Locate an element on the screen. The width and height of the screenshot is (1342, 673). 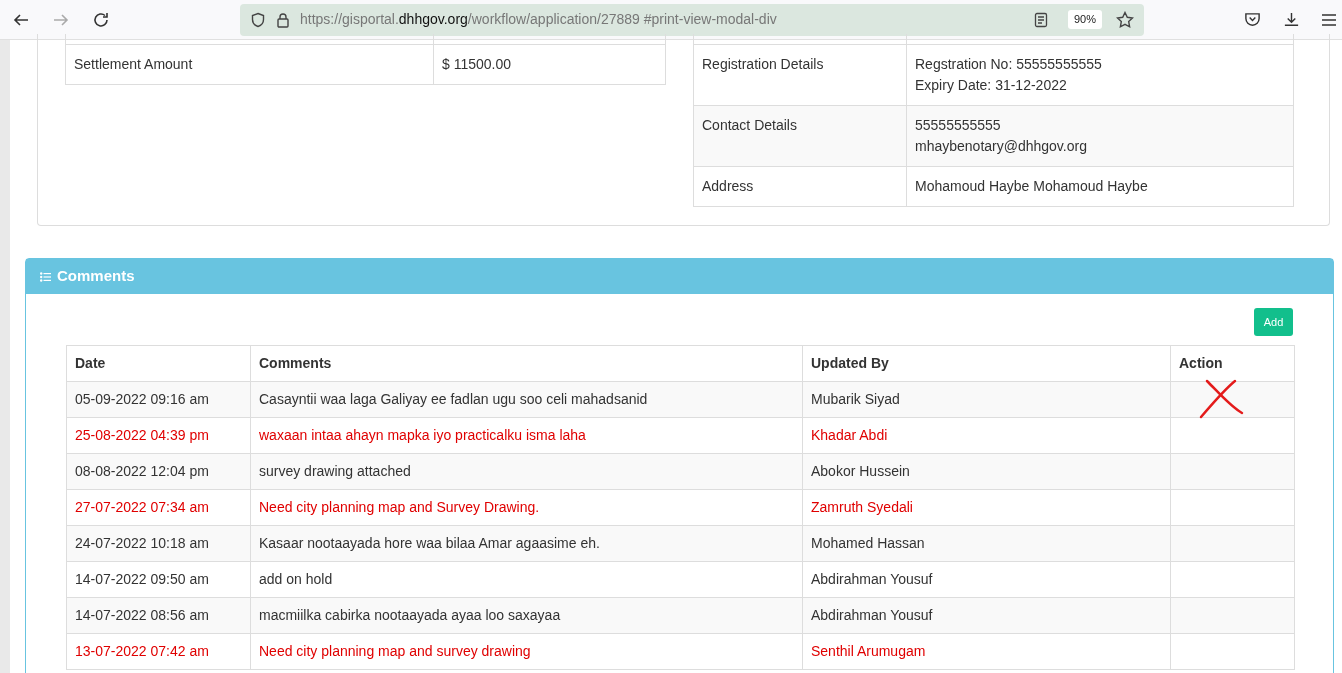
column-header: Updated By is located at coordinates (986, 363).